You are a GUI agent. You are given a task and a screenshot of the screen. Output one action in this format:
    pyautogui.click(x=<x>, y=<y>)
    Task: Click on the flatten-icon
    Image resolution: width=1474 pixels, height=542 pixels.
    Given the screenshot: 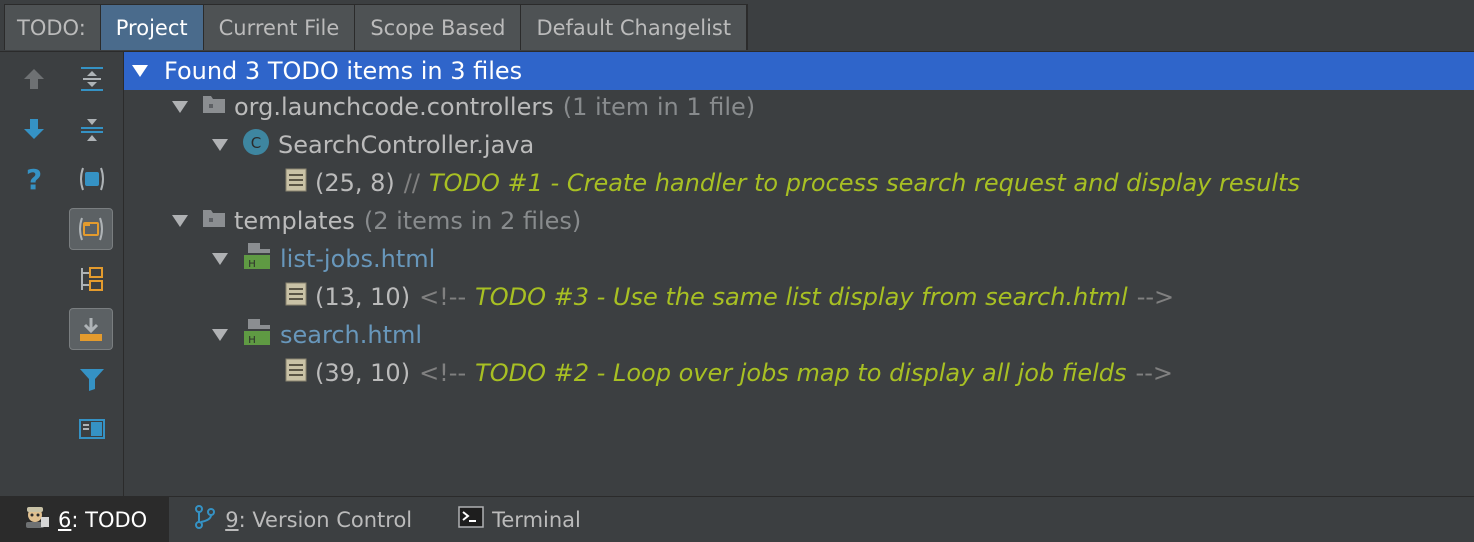 What is the action you would take?
    pyautogui.click(x=92, y=279)
    